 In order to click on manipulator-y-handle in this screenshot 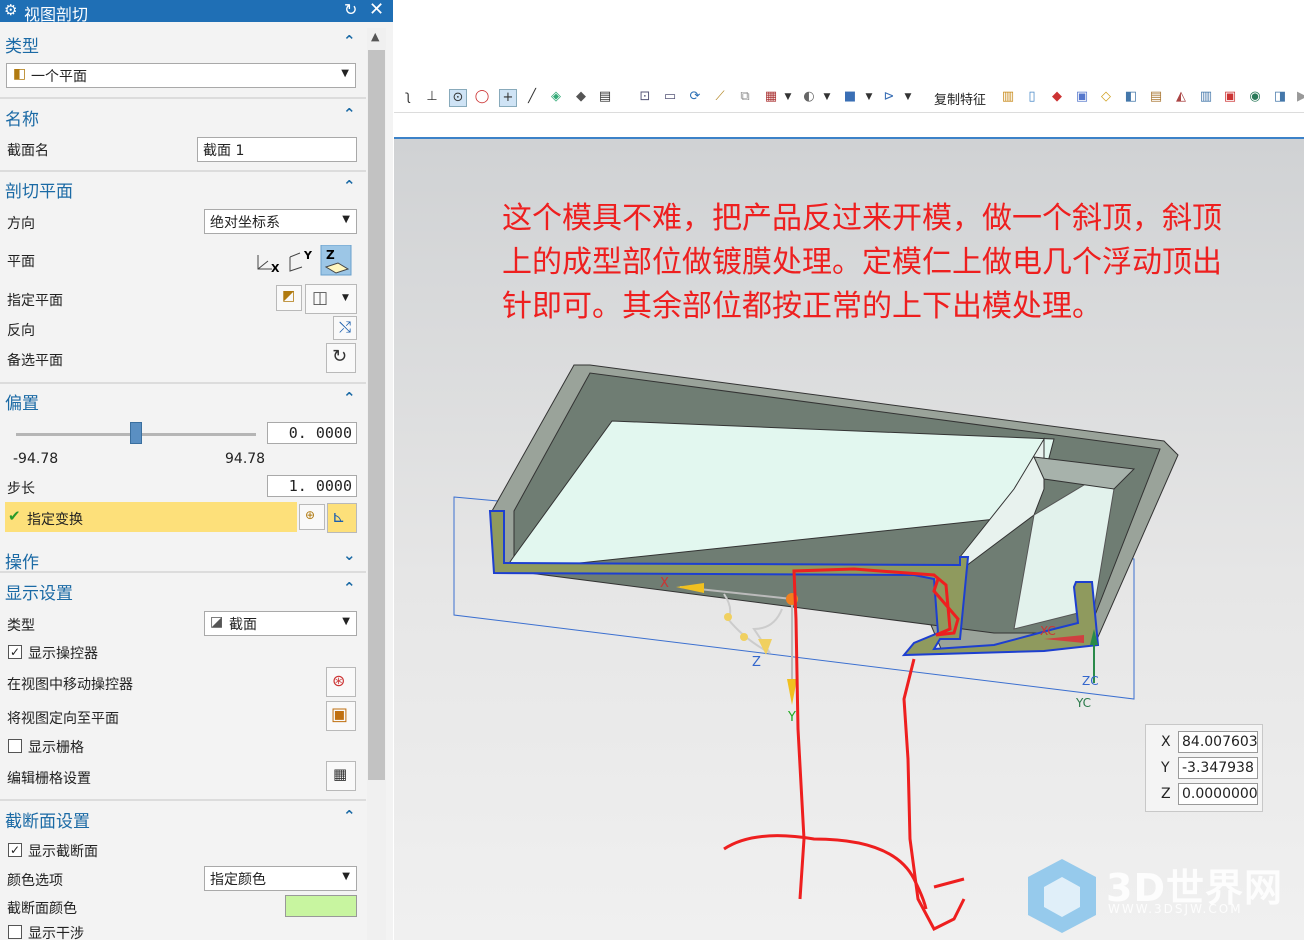, I will do `click(792, 692)`.